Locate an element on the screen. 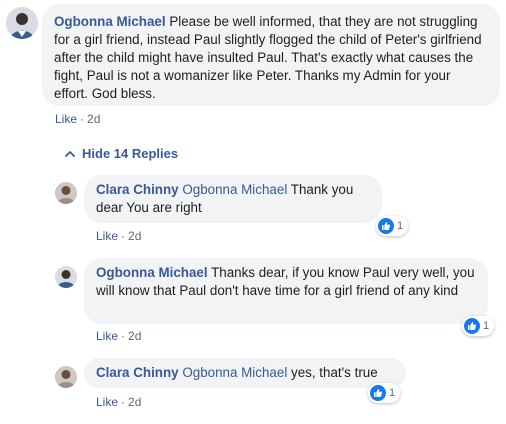  reply-author: Ogbonna Michael is located at coordinates (152, 272).